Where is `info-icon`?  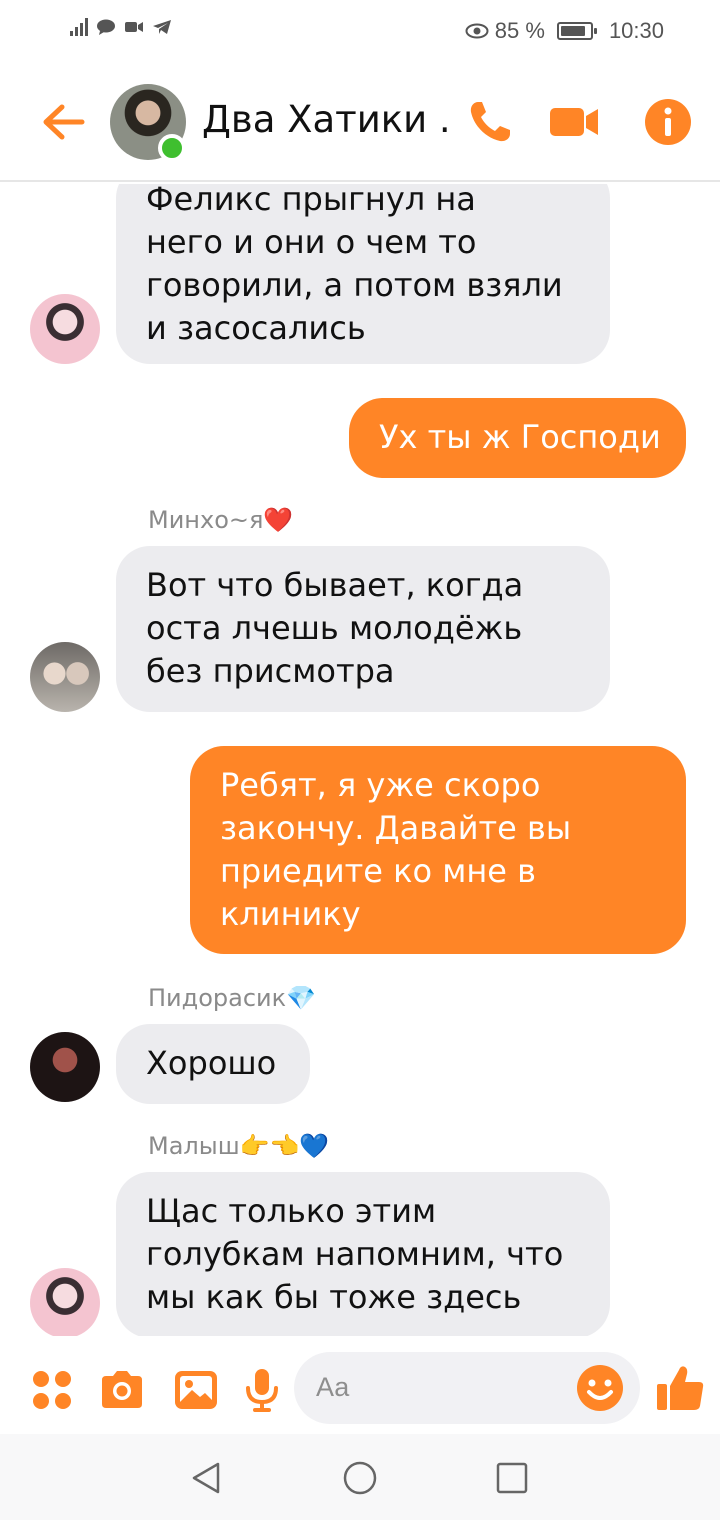
info-icon is located at coordinates (668, 122).